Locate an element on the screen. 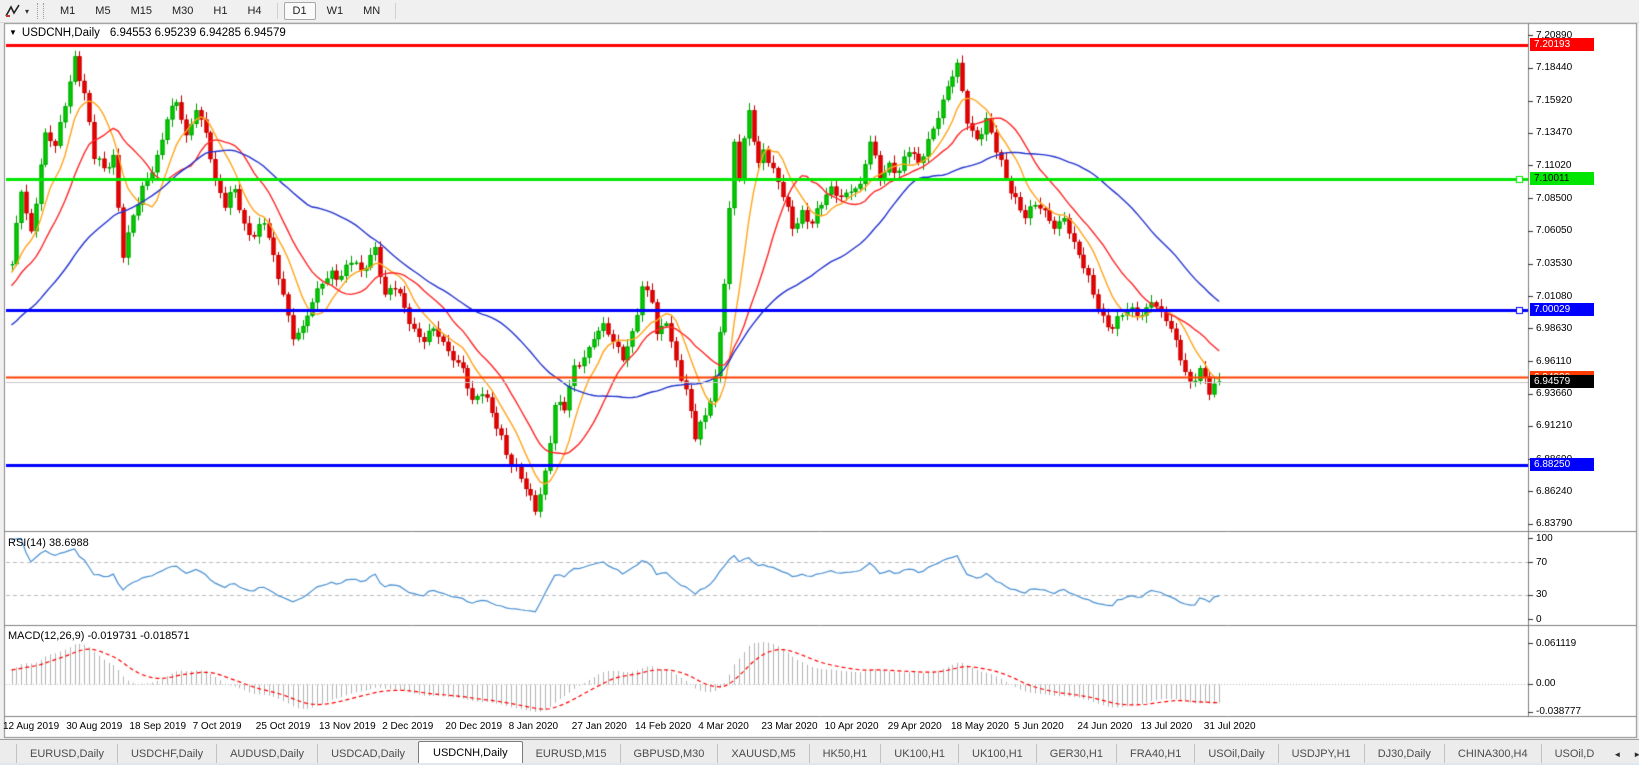 The width and height of the screenshot is (1639, 765). date-tick-label: 8 Jan 2020 is located at coordinates (533, 726).